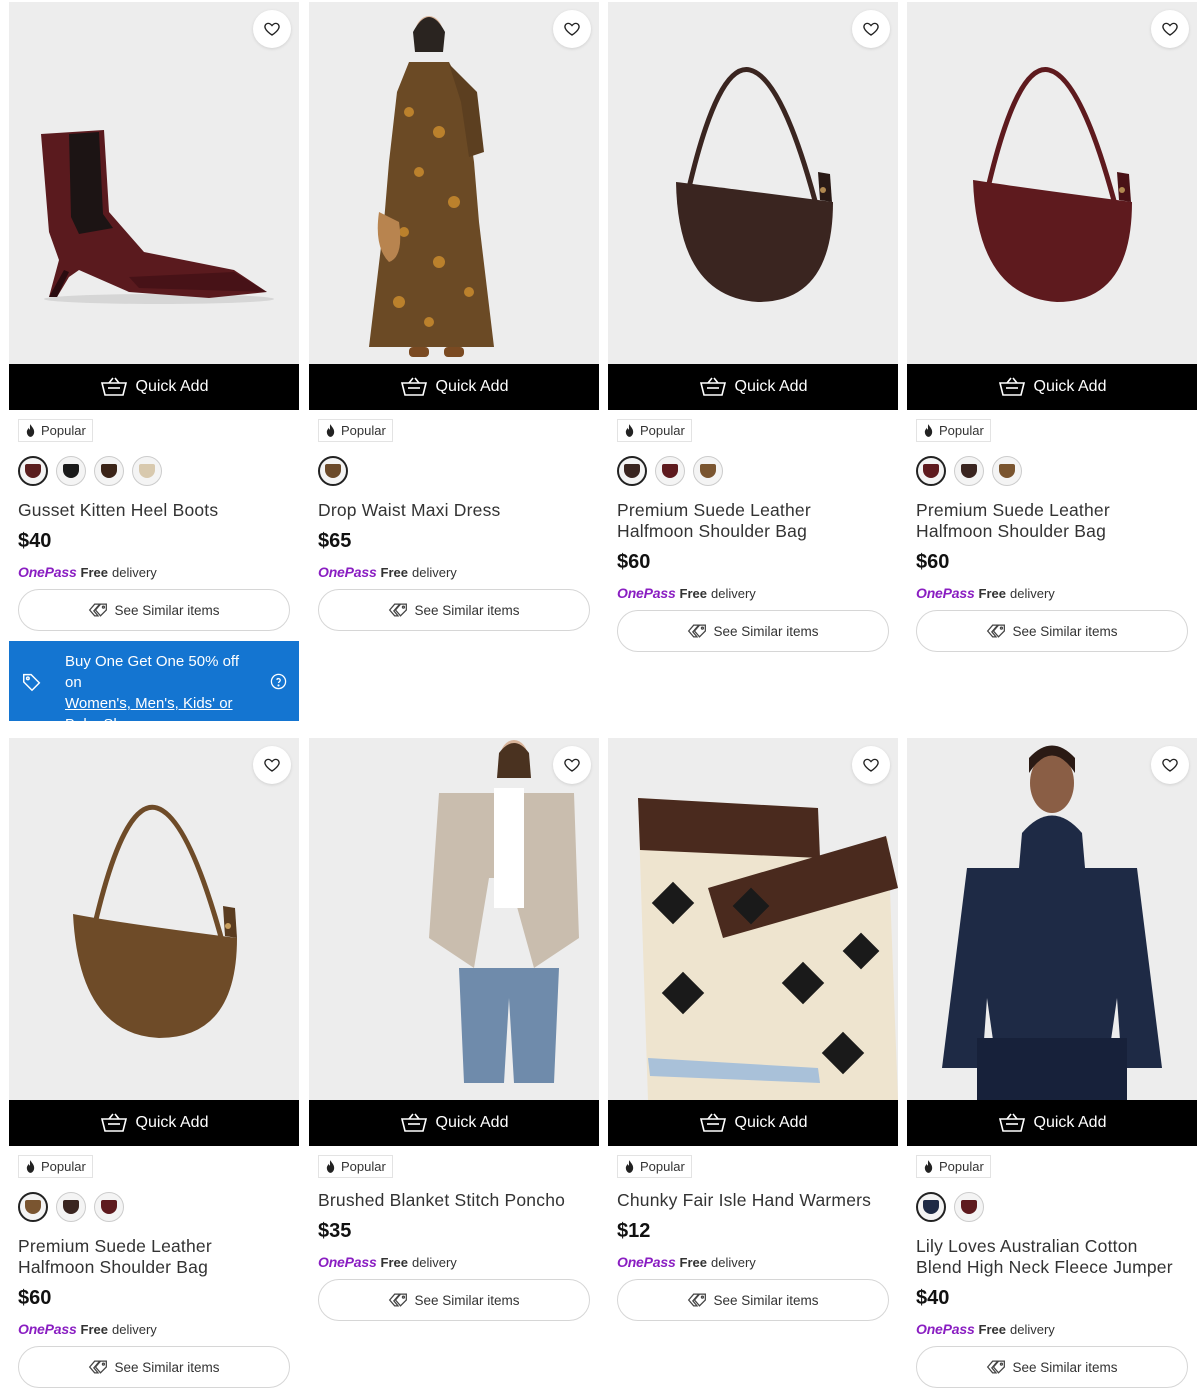  I want to click on product-title: Gusset Kitten Heel Boots, so click(154, 510).